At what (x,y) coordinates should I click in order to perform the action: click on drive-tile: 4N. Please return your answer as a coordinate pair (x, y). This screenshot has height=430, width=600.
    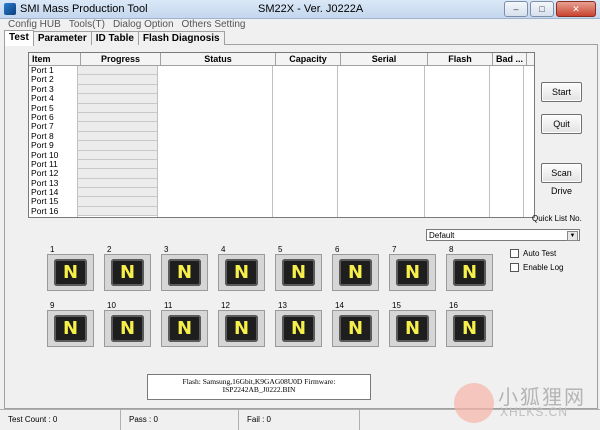
    Looking at the image, I should click on (241, 268).